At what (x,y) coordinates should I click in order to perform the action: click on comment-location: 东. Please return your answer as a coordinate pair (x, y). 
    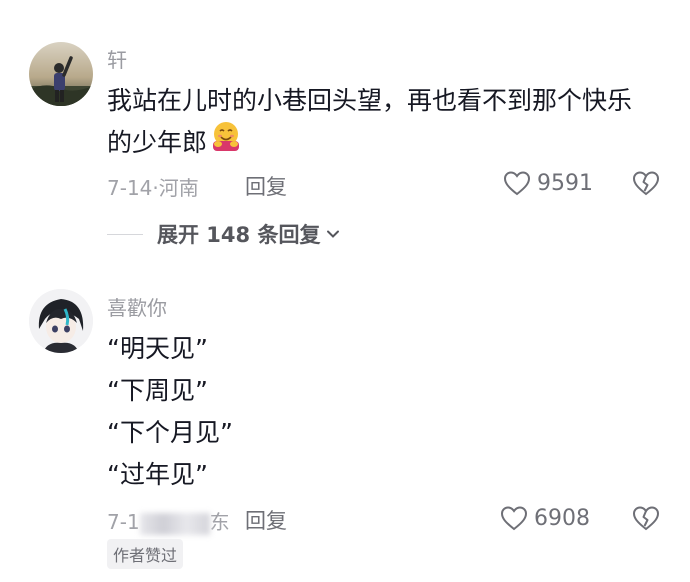
    Looking at the image, I should click on (219, 522).